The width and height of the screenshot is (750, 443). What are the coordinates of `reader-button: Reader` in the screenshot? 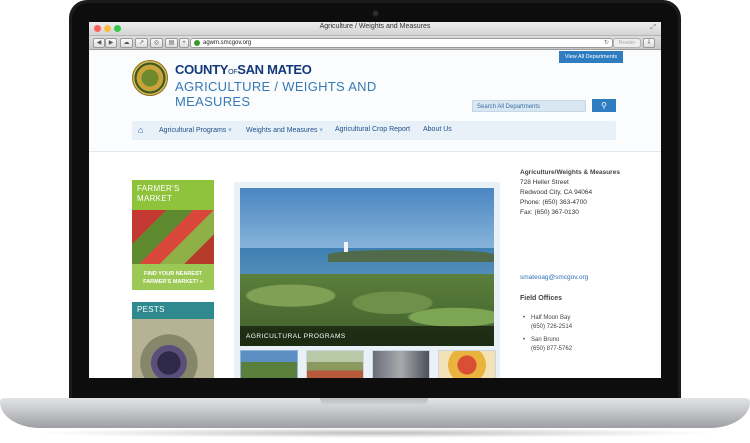 It's located at (627, 43).